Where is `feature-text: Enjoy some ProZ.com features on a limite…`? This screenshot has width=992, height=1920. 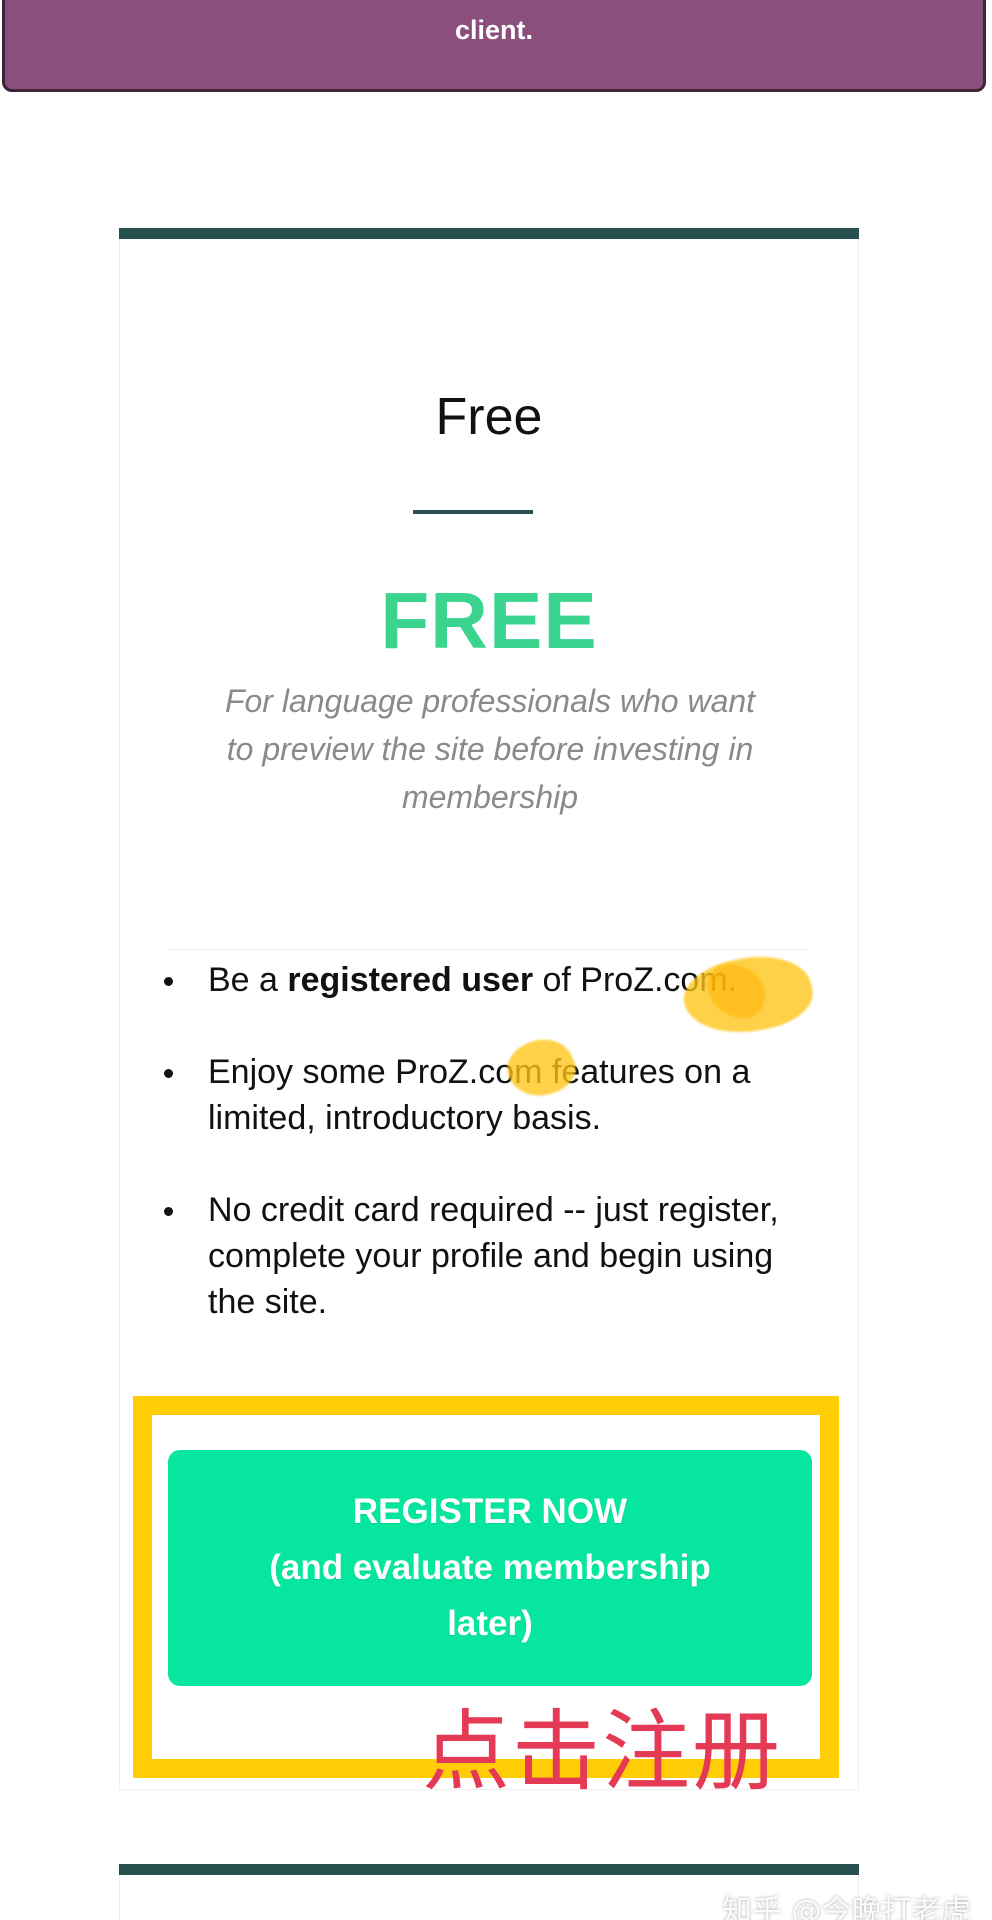
feature-text: Enjoy some ProZ.com features on a limite… is located at coordinates (479, 1095).